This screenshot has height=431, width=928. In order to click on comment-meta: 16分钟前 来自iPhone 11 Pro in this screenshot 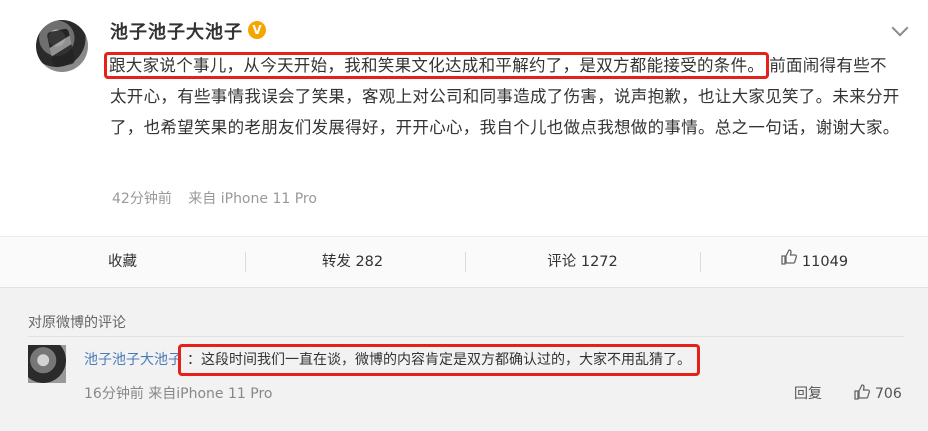, I will do `click(178, 393)`.